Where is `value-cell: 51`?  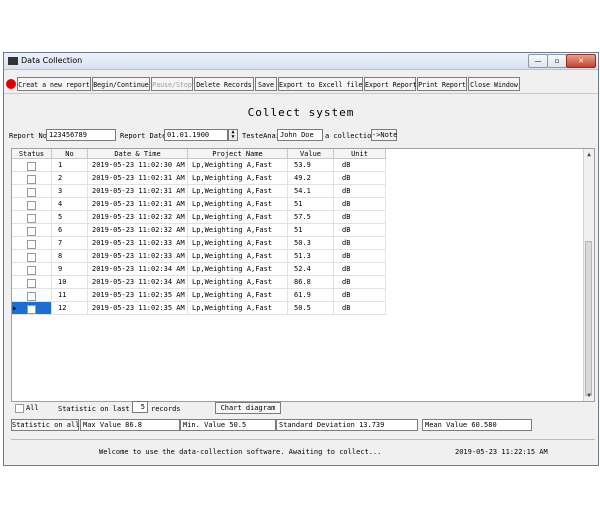 value-cell: 51 is located at coordinates (311, 204).